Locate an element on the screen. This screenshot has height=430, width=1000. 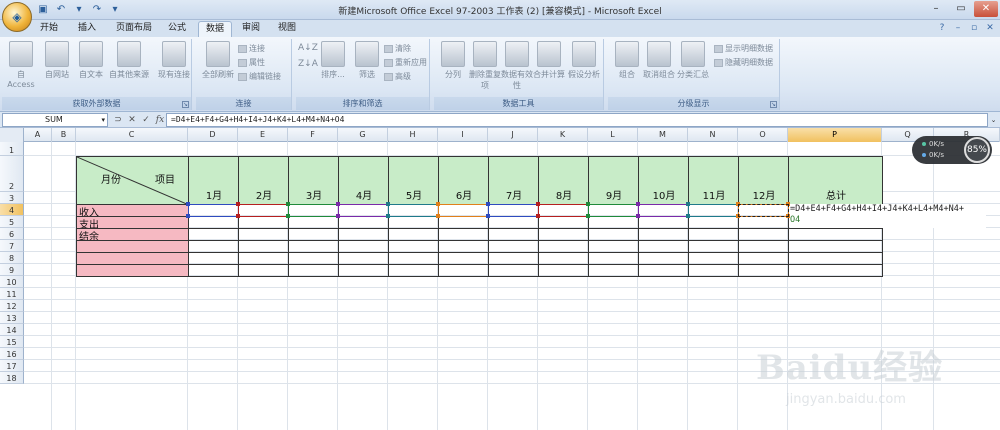
column-header-d: D is located at coordinates (213, 135).